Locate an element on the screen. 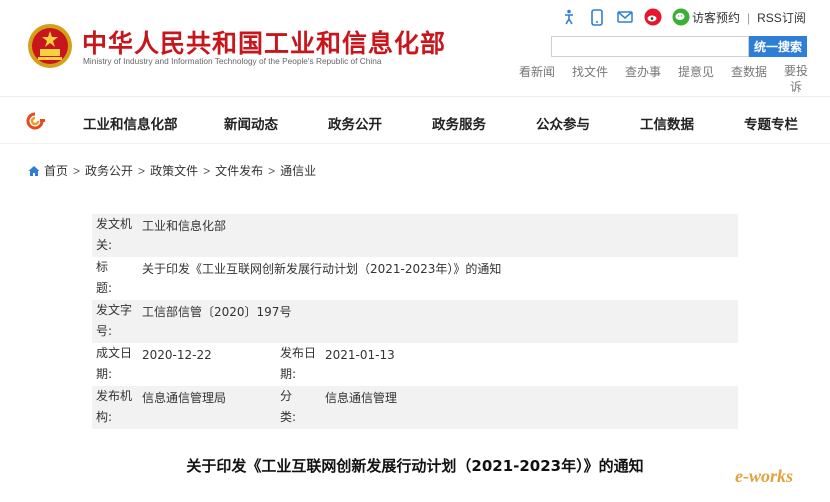  quick-link-complaint: 要投诉 is located at coordinates (796, 79).